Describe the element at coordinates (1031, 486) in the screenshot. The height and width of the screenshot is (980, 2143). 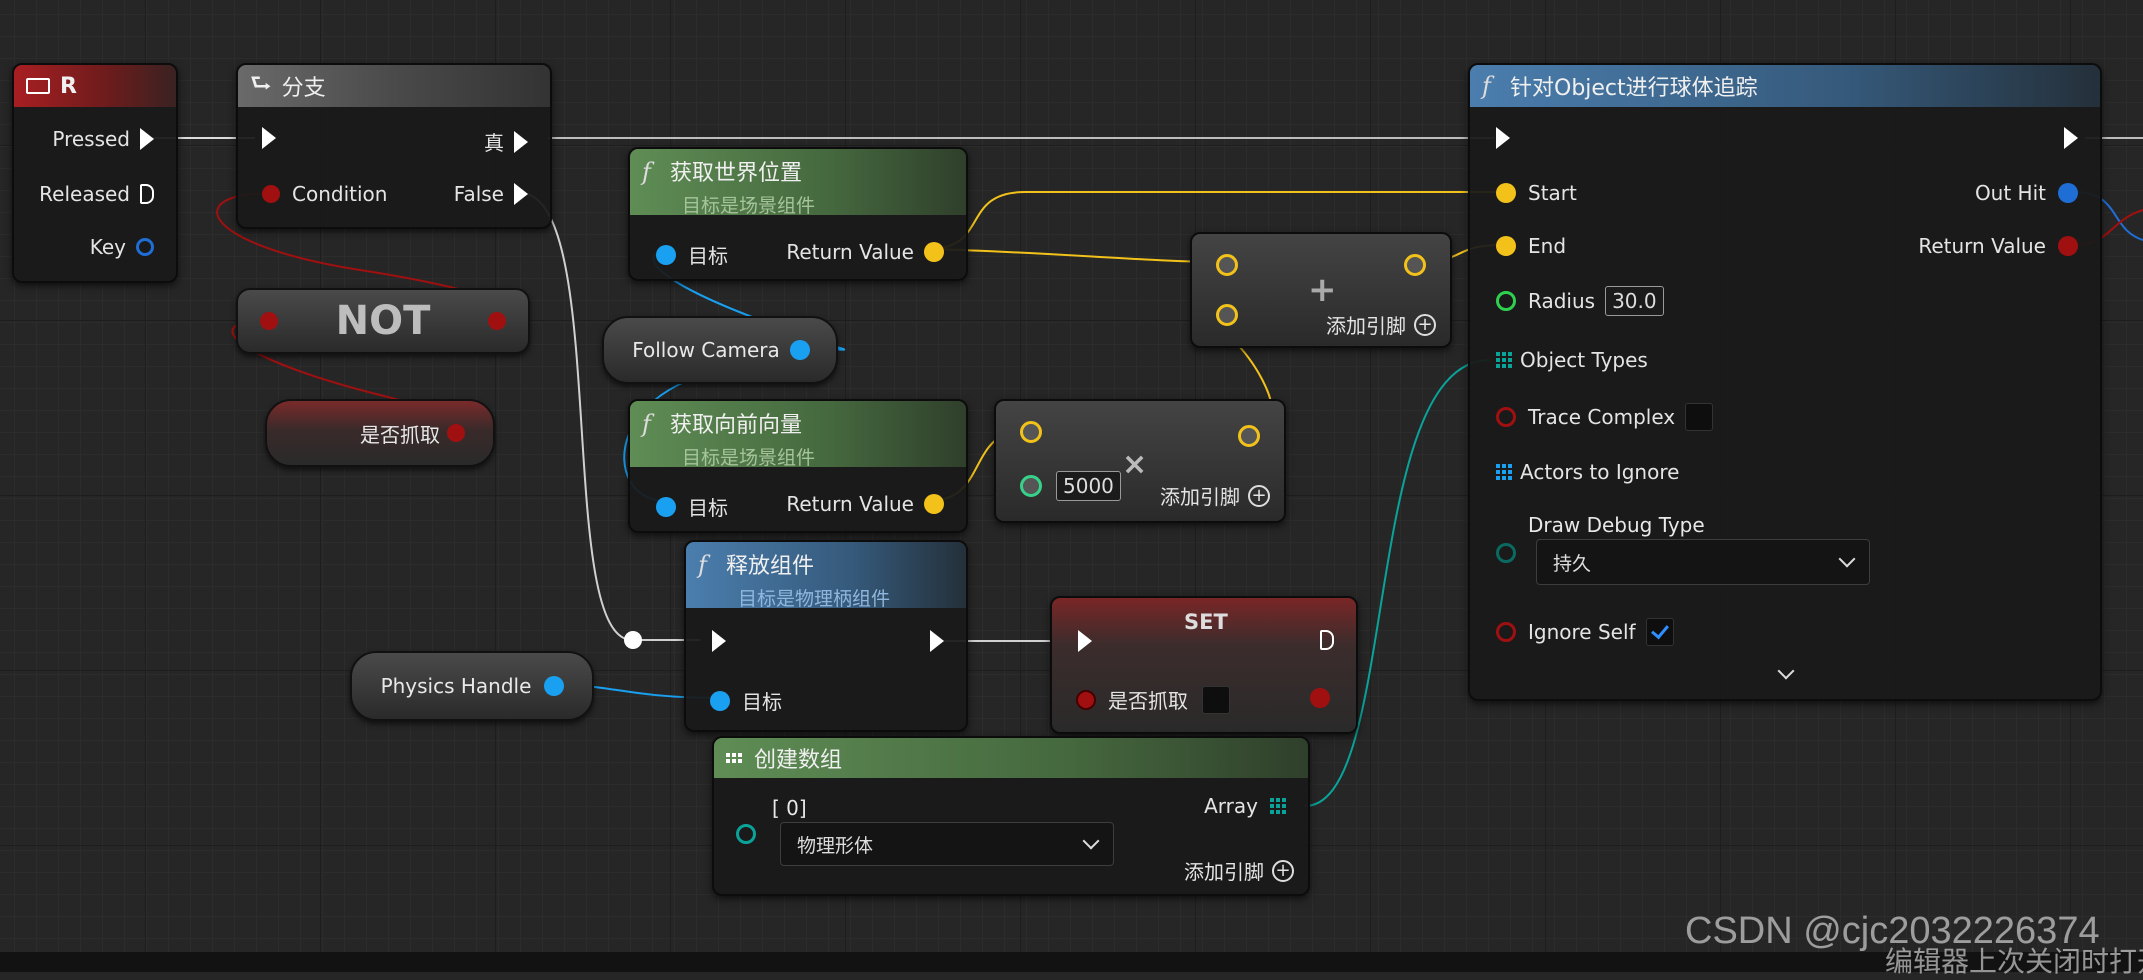
I see `mul-float-pin` at that location.